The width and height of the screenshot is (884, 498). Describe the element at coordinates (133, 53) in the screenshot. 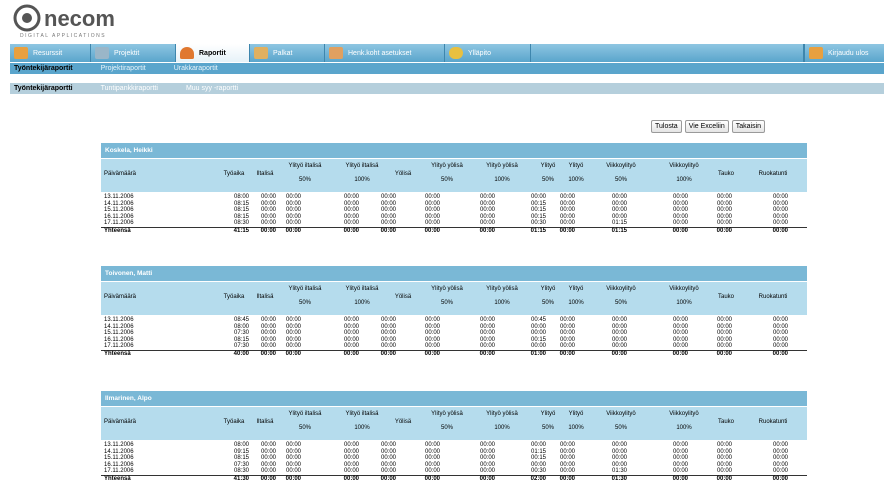

I see `nav-item-projektit: Projektit` at that location.